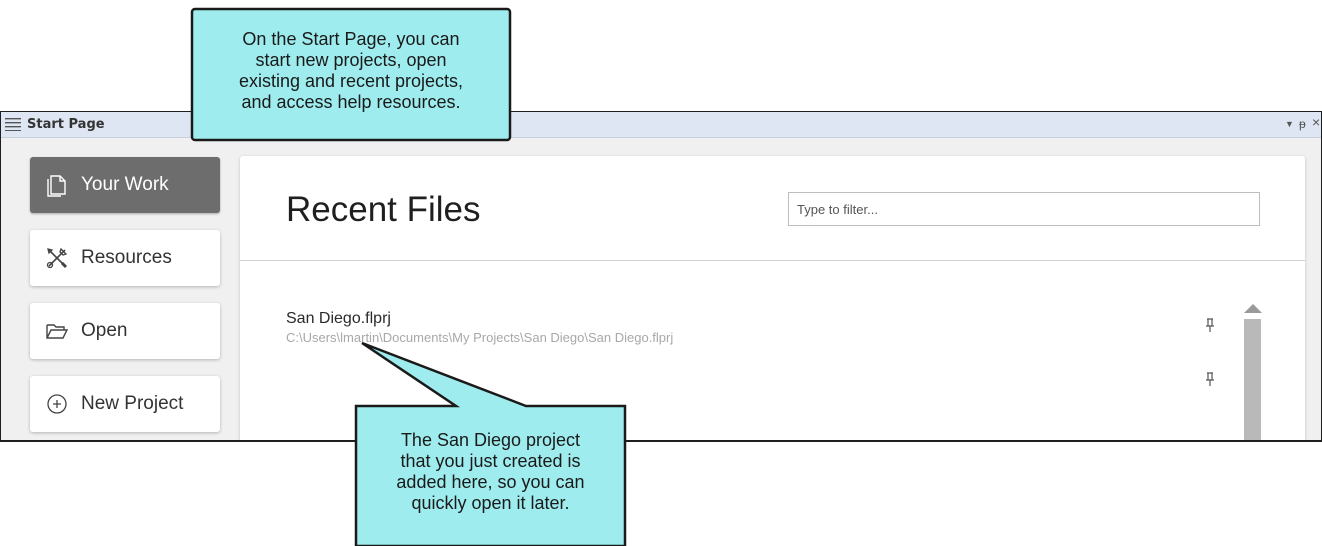 Image resolution: width=1322 pixels, height=546 pixels. What do you see at coordinates (338, 318) in the screenshot?
I see `file-name: San Diego.flprj` at bounding box center [338, 318].